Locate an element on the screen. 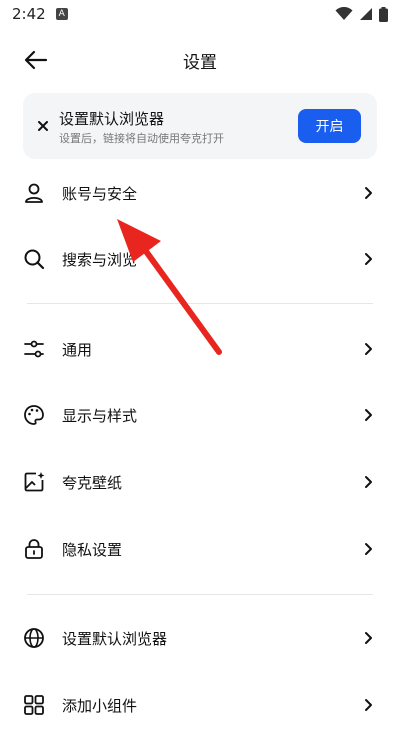  page-title: 设置 is located at coordinates (200, 62).